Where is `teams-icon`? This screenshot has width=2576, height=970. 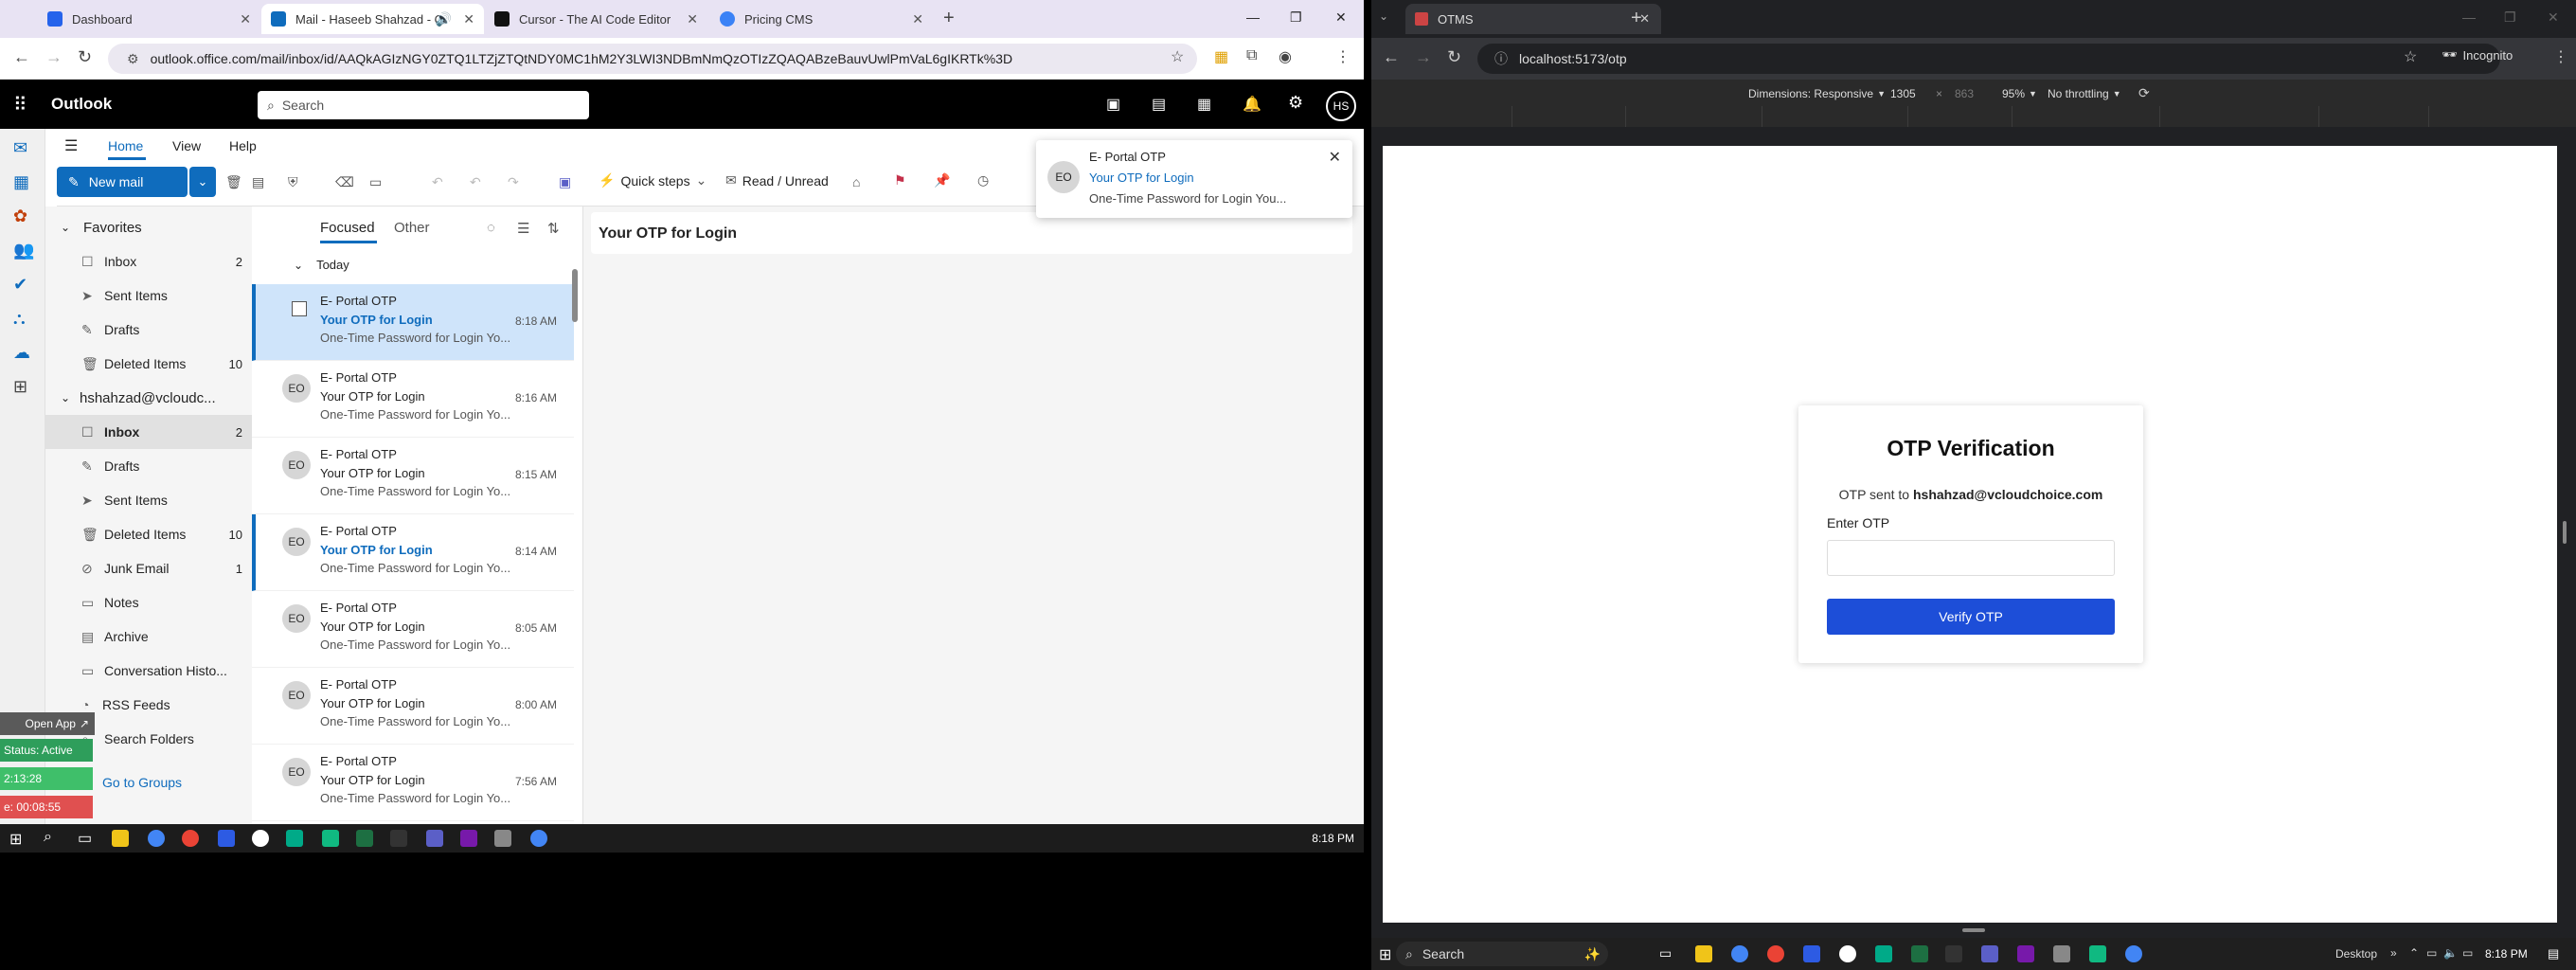 teams-icon is located at coordinates (434, 838).